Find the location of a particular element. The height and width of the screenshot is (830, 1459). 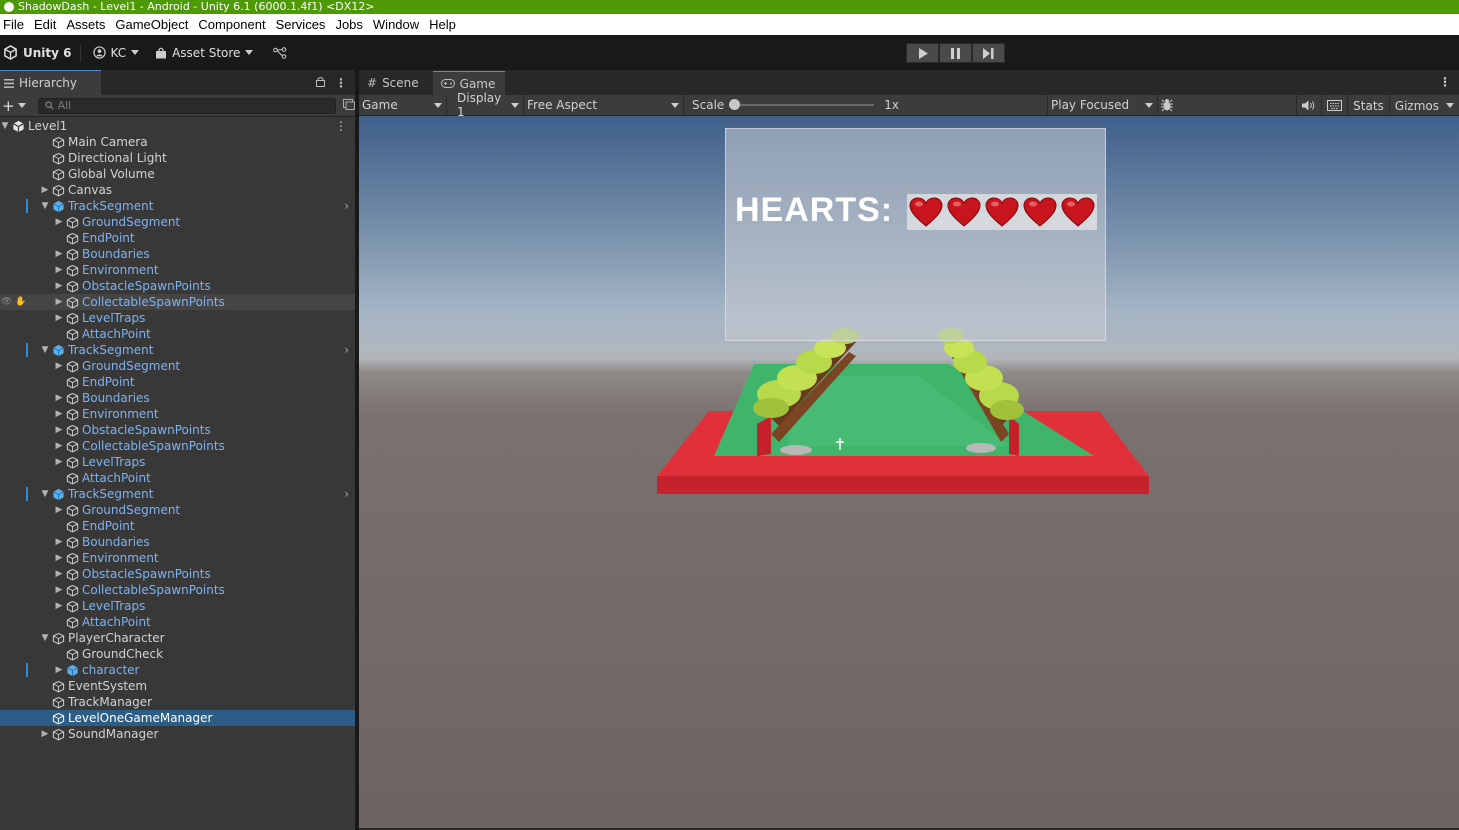

tab-scene: # Scene is located at coordinates (394, 83).